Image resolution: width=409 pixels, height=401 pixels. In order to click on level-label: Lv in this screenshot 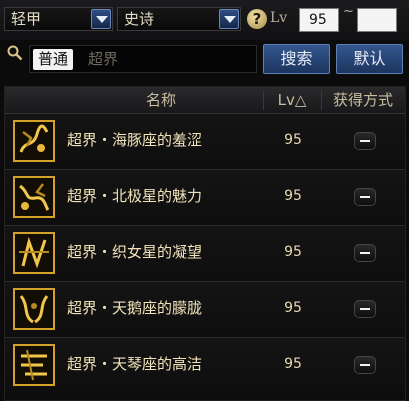, I will do `click(279, 18)`.